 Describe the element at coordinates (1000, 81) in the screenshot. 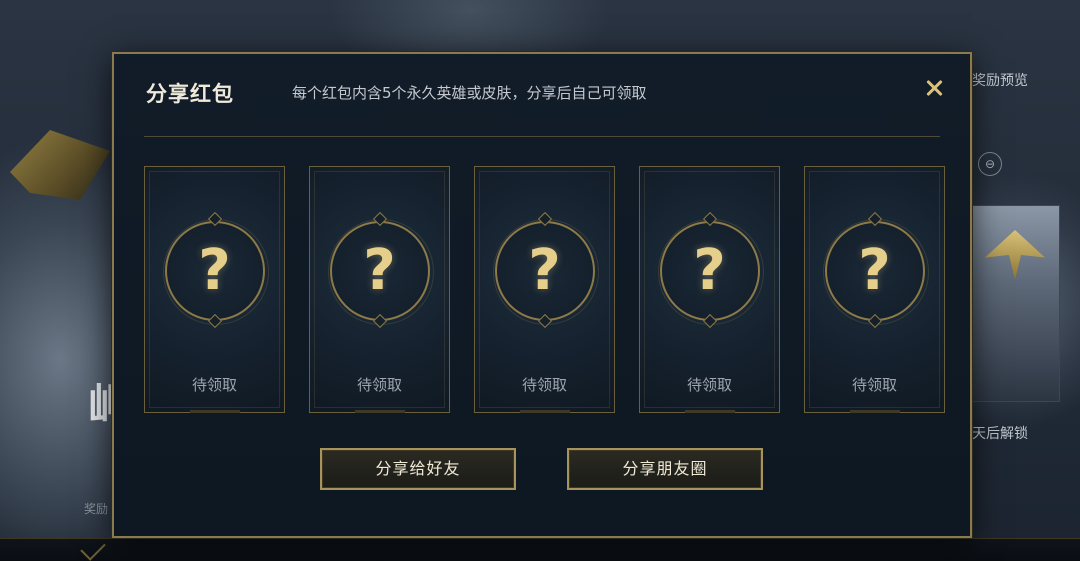

I see `reward-preview-title: 奖励预览` at that location.